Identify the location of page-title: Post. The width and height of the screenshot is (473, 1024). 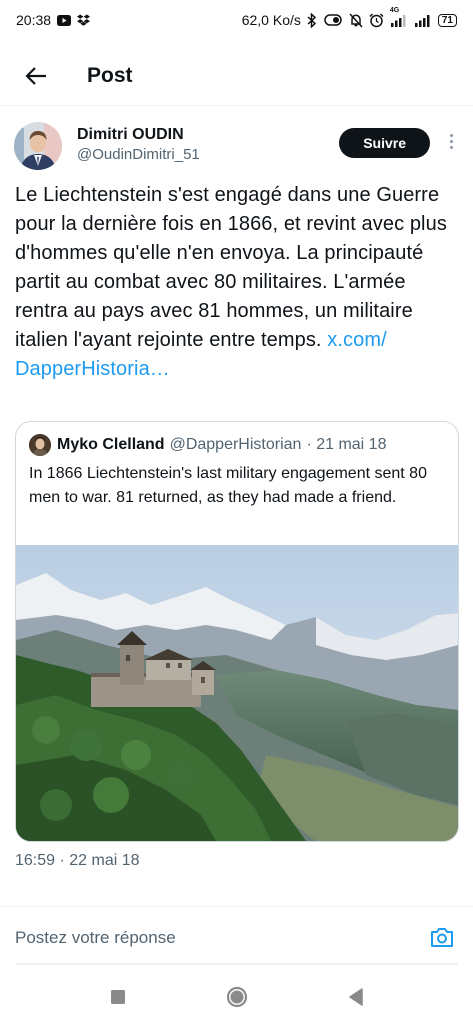
(110, 75).